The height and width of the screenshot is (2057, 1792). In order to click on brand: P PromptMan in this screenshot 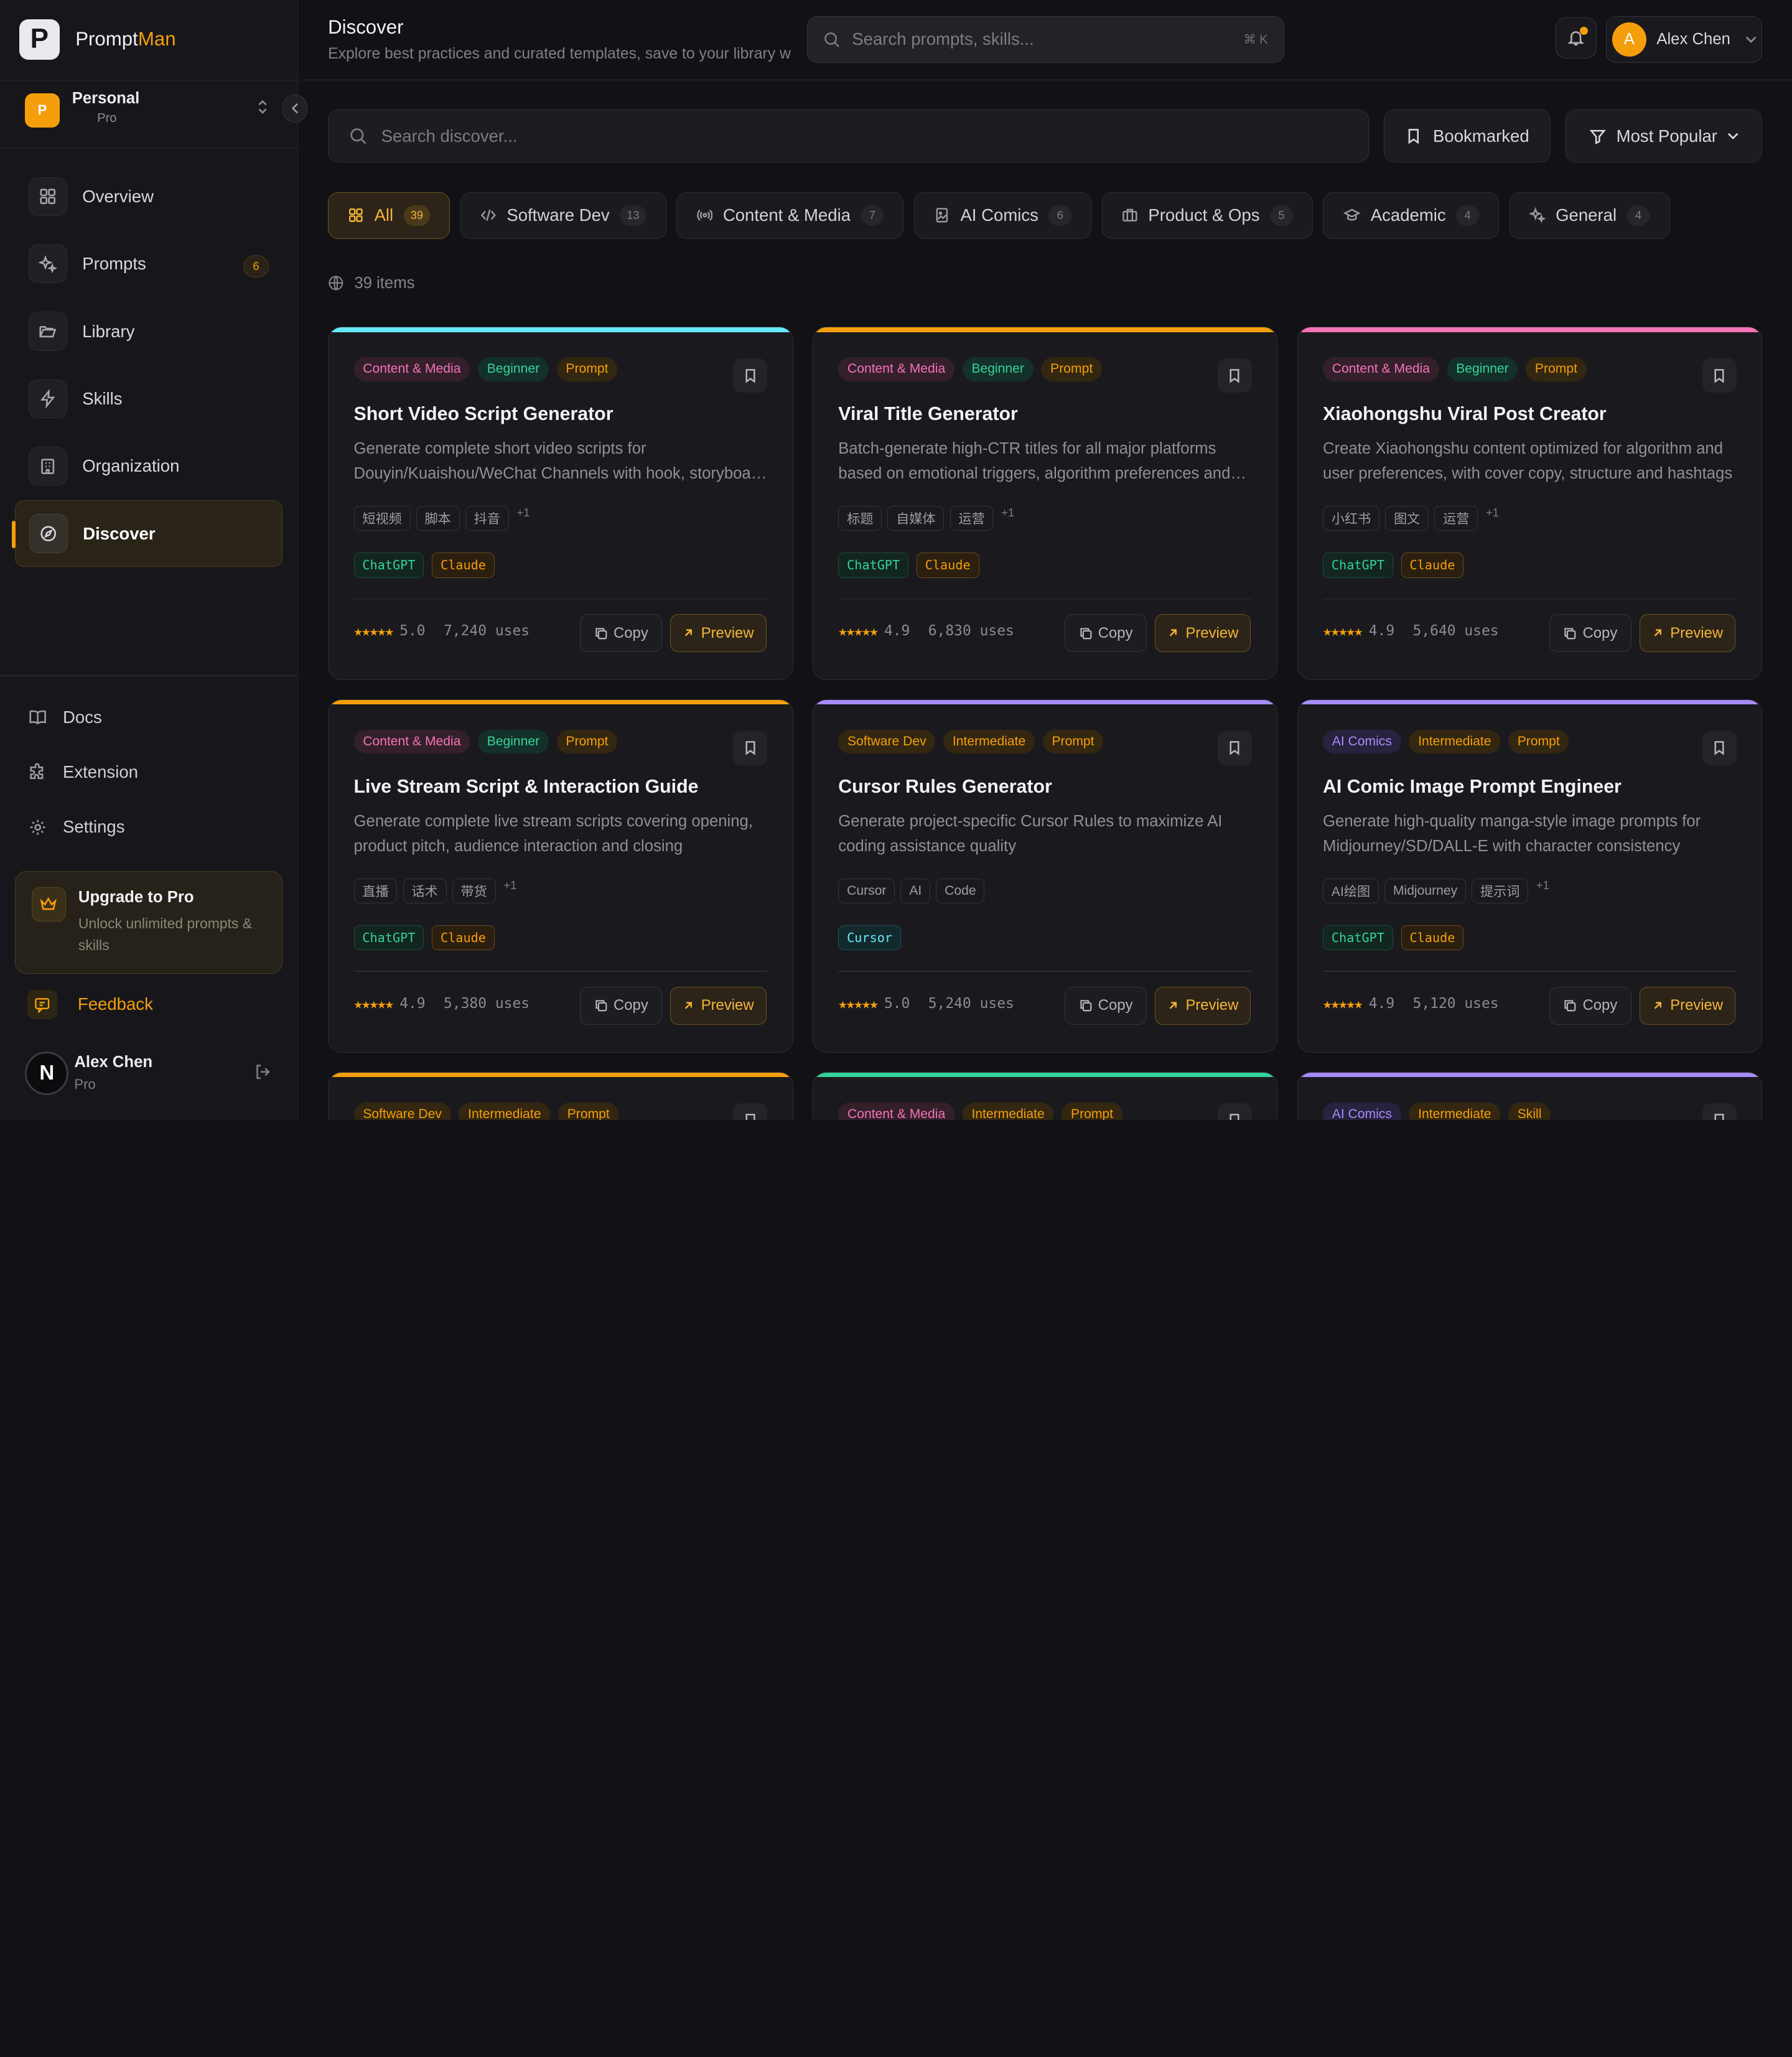, I will do `click(98, 39)`.